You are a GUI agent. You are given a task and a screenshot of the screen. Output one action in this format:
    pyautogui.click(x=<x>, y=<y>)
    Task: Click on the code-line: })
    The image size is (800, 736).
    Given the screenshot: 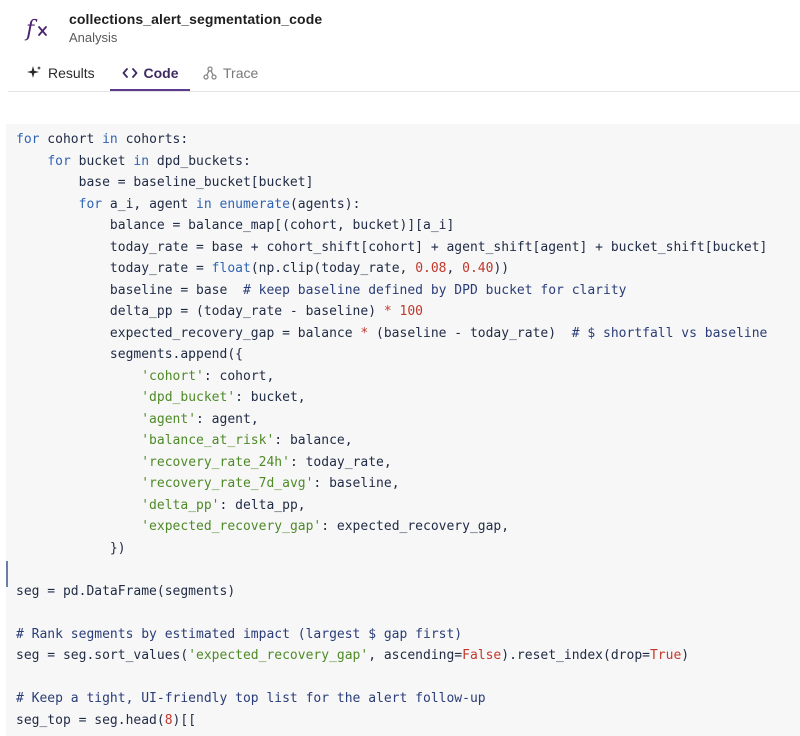 What is the action you would take?
    pyautogui.click(x=391, y=549)
    